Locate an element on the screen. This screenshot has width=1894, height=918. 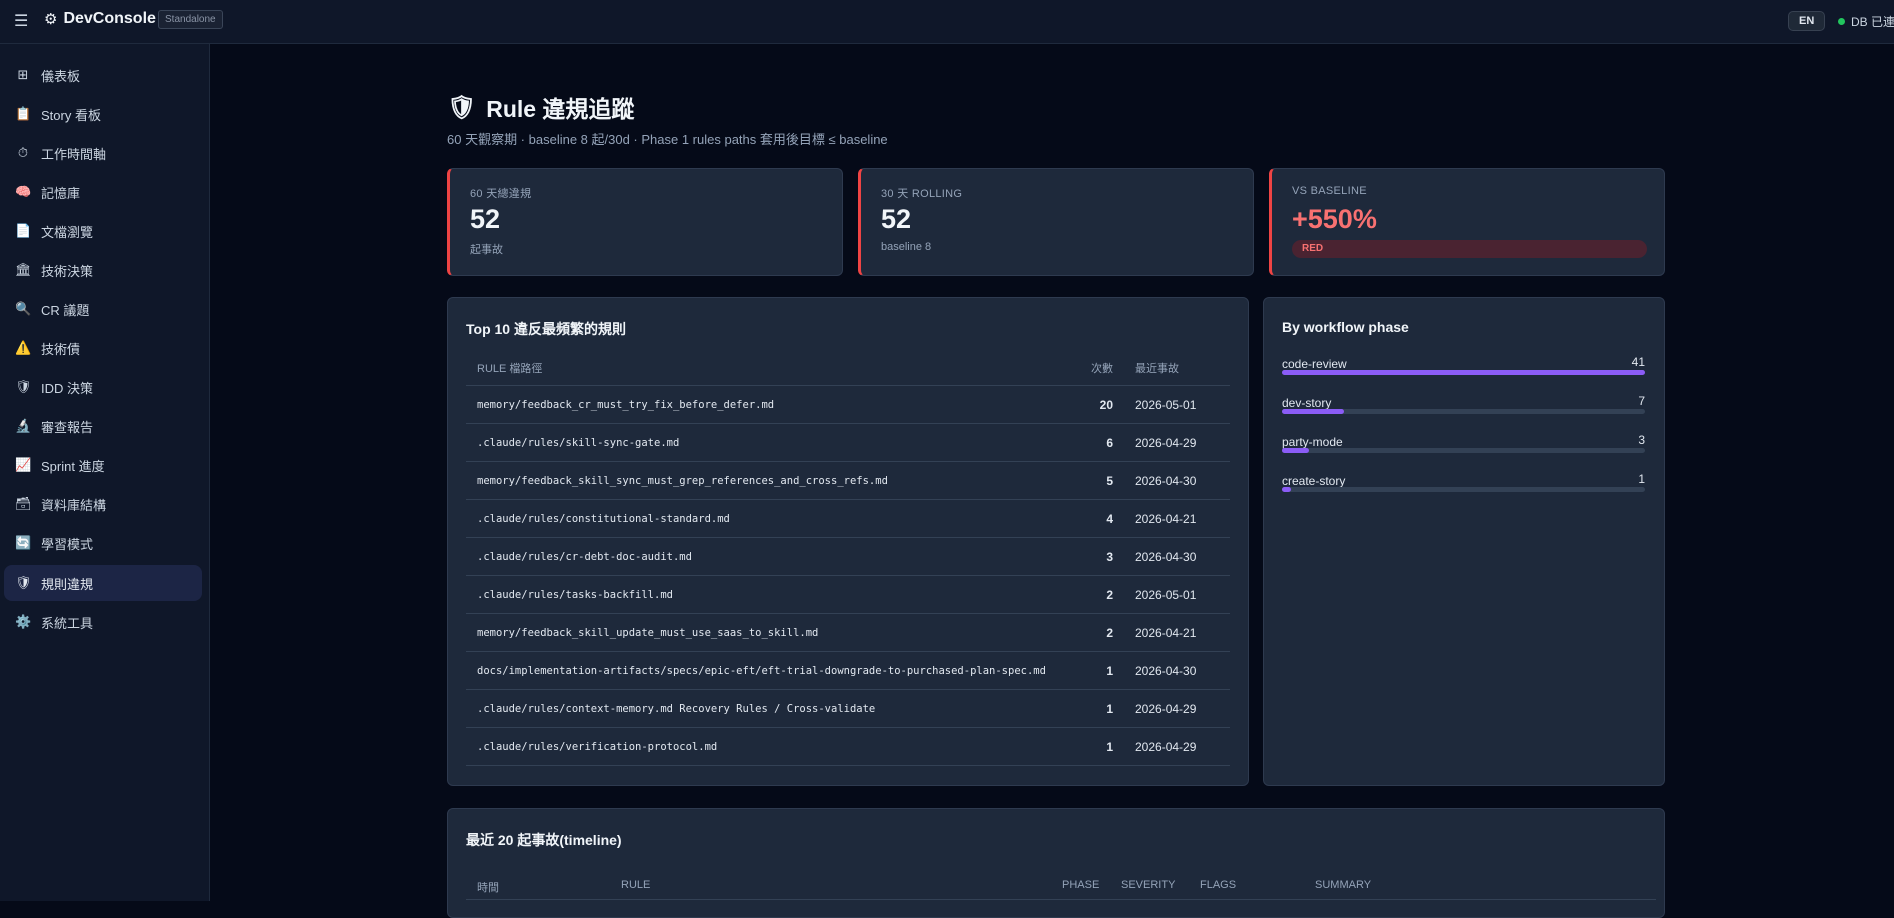
phase-name: create-story is located at coordinates (1314, 481).